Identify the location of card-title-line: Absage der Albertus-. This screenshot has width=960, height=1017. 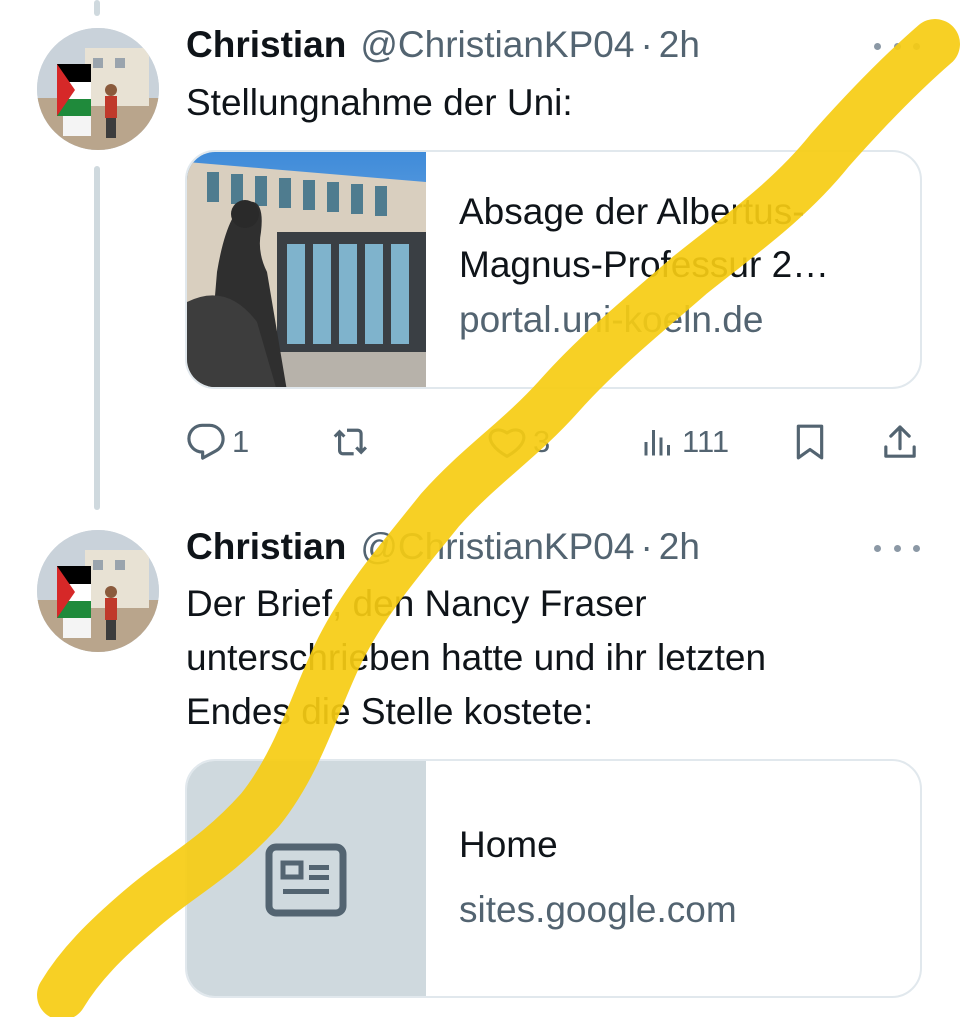
(632, 211).